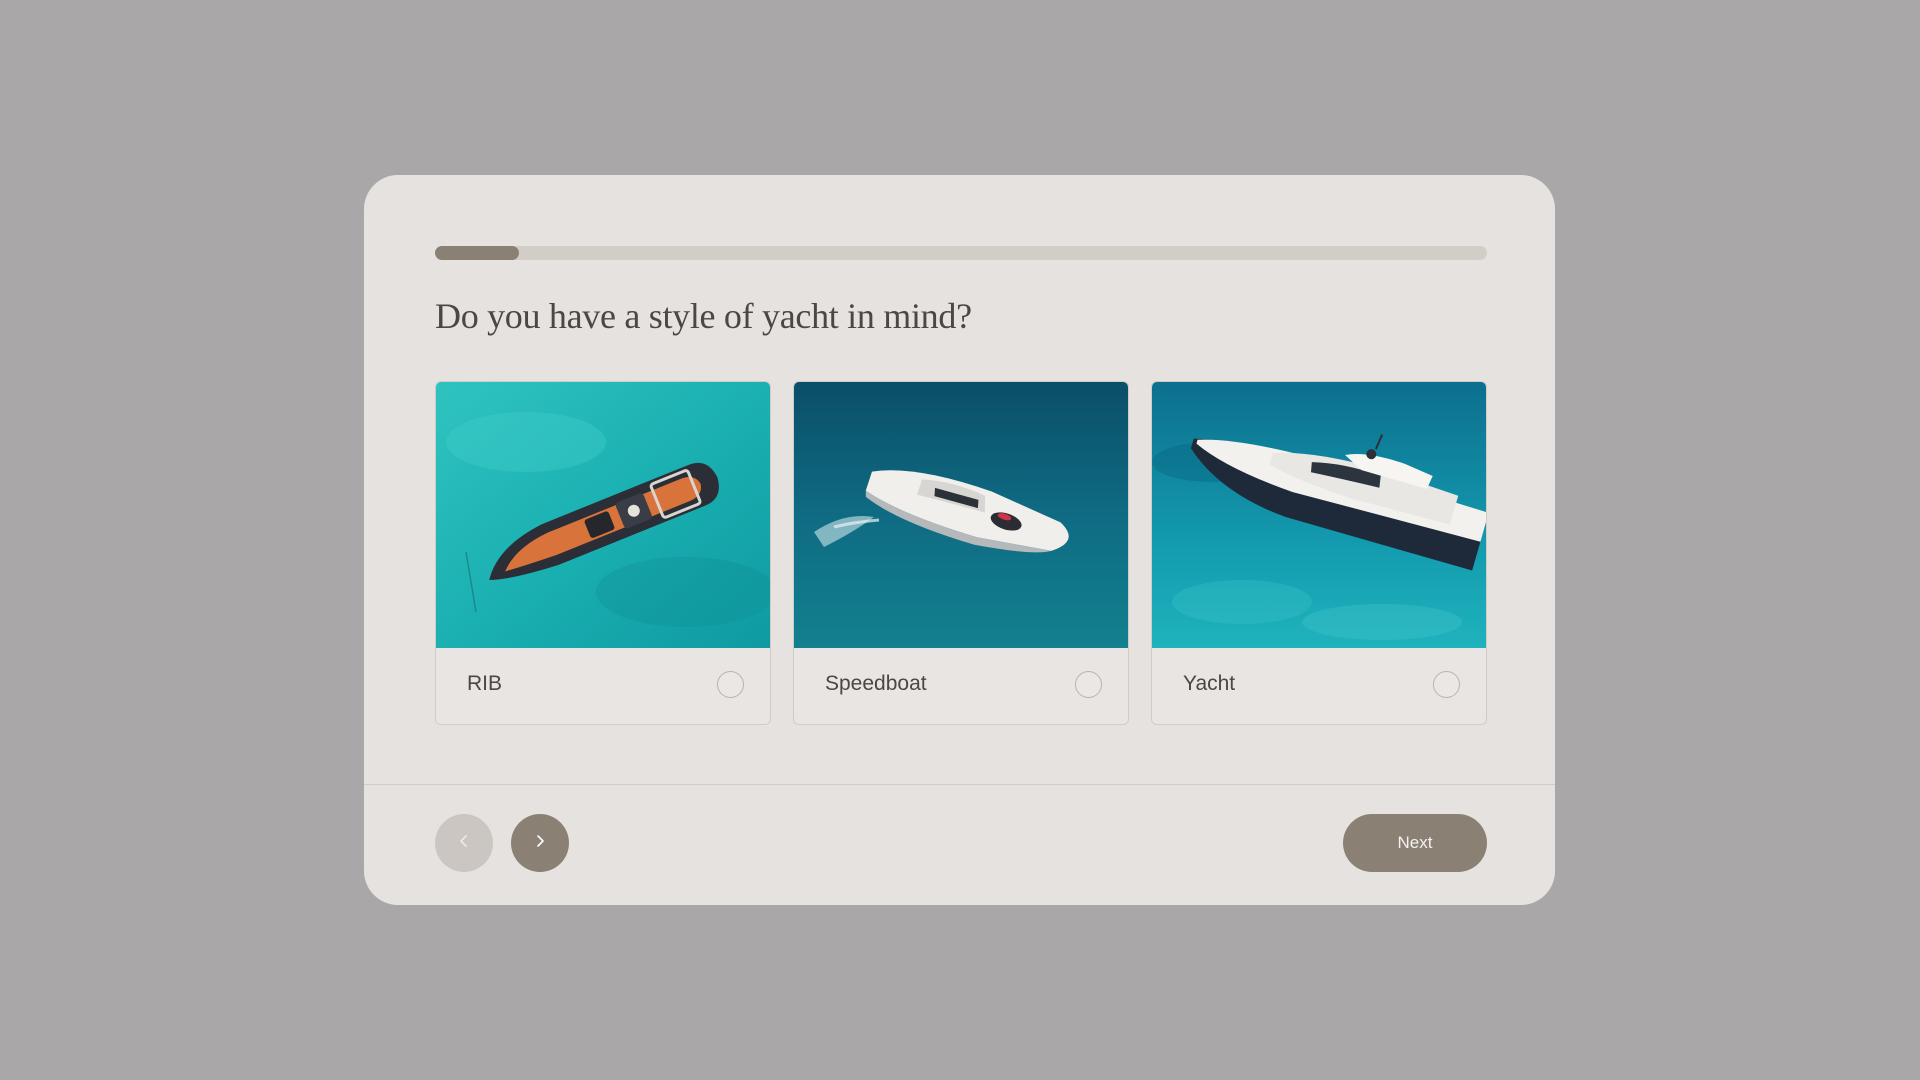 This screenshot has height=1080, width=1920. I want to click on option-card-rib: RIB, so click(603, 553).